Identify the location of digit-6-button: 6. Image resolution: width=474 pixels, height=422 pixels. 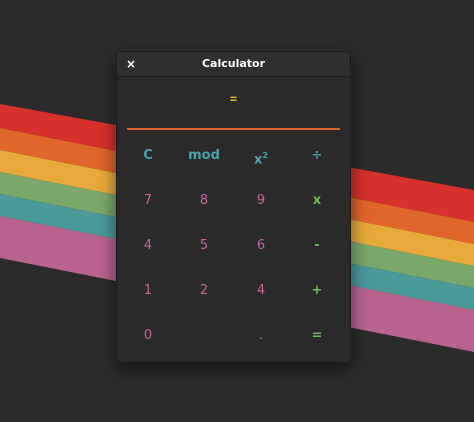
(261, 246).